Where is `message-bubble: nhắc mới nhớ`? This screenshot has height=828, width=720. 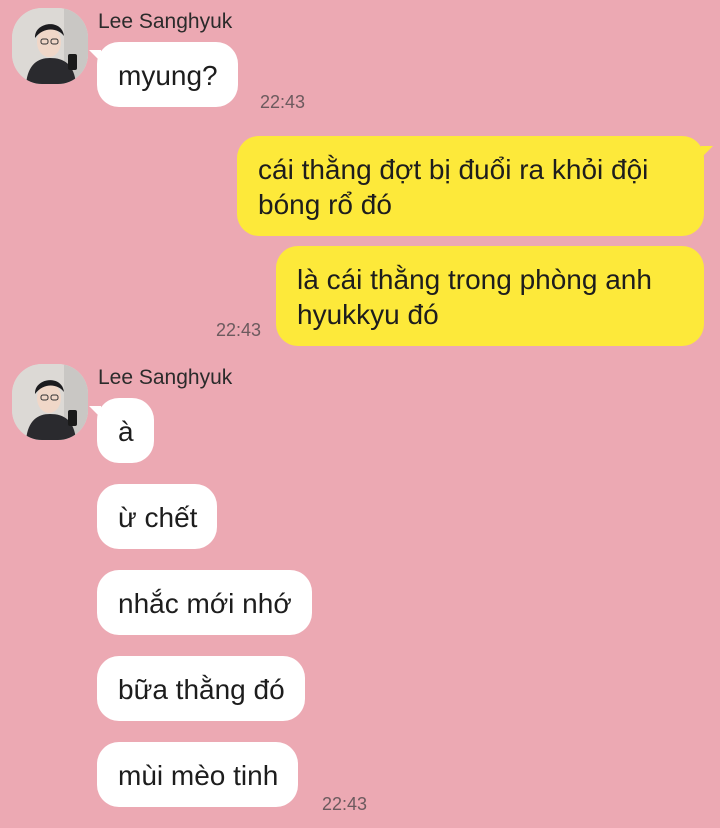 message-bubble: nhắc mới nhớ is located at coordinates (204, 602).